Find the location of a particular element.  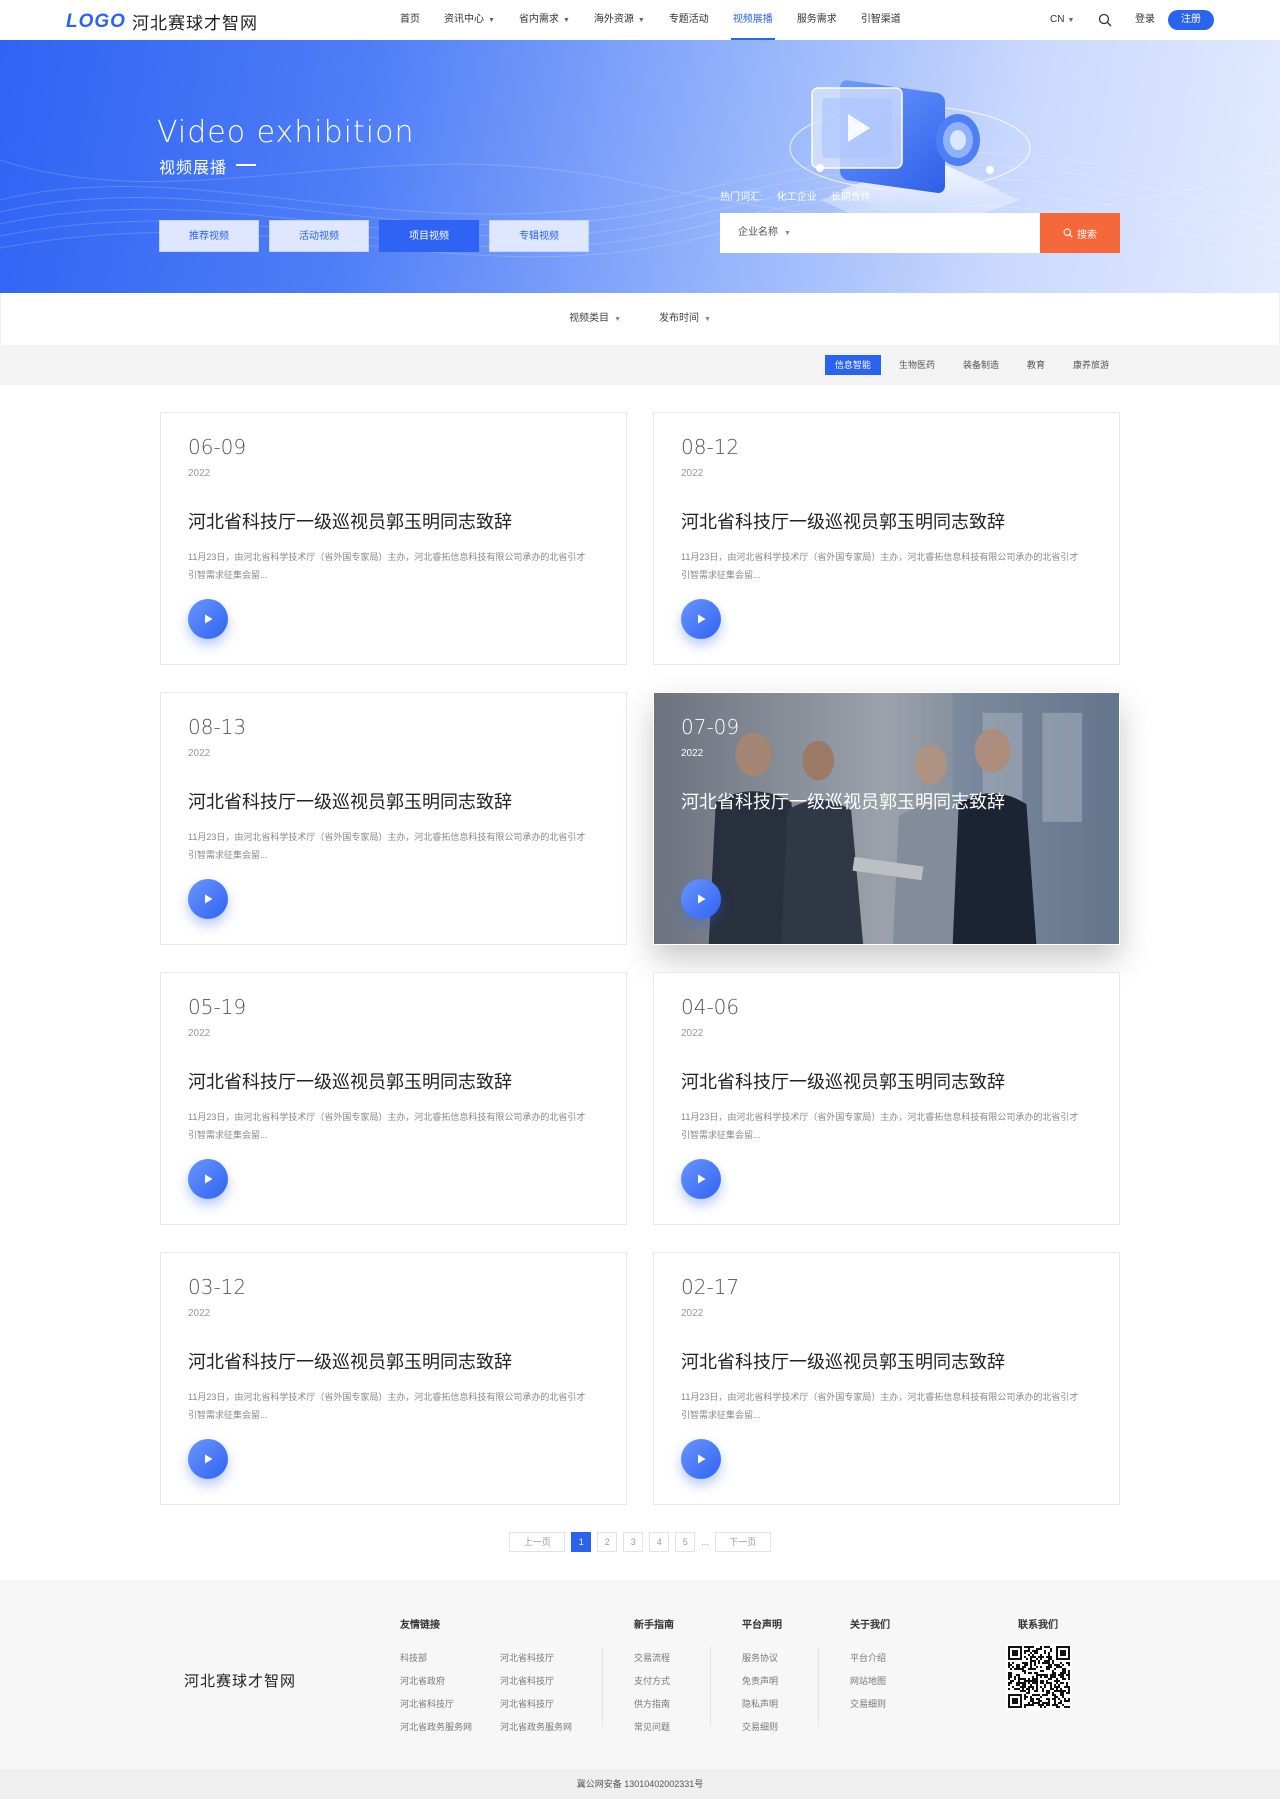

footer-link: 交易流程 is located at coordinates (654, 1658).